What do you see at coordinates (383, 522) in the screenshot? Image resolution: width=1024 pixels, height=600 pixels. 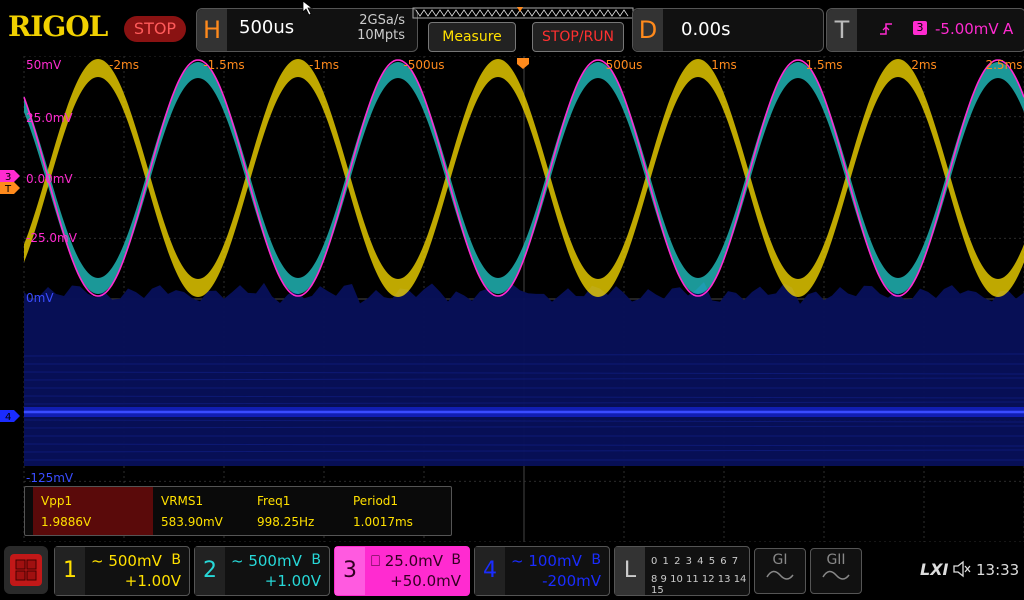 I see `measurement-value: 1.0017ms` at bounding box center [383, 522].